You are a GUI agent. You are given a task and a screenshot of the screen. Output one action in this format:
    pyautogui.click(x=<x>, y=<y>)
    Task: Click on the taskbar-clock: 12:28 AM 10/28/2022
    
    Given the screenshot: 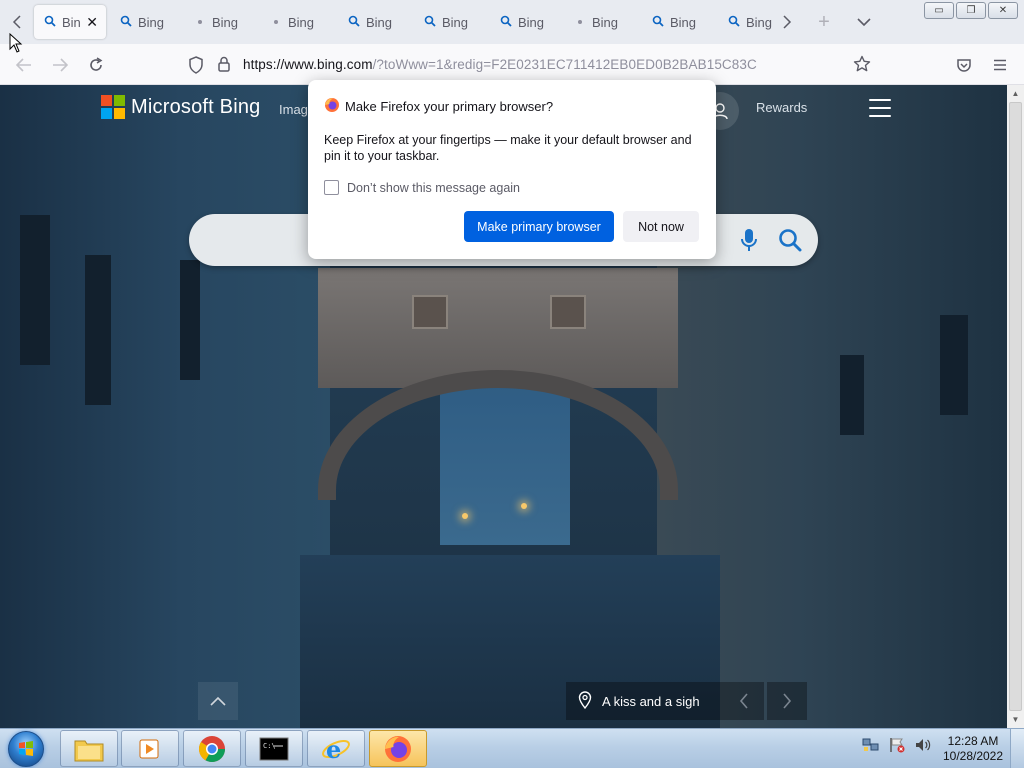 What is the action you would take?
    pyautogui.click(x=973, y=749)
    